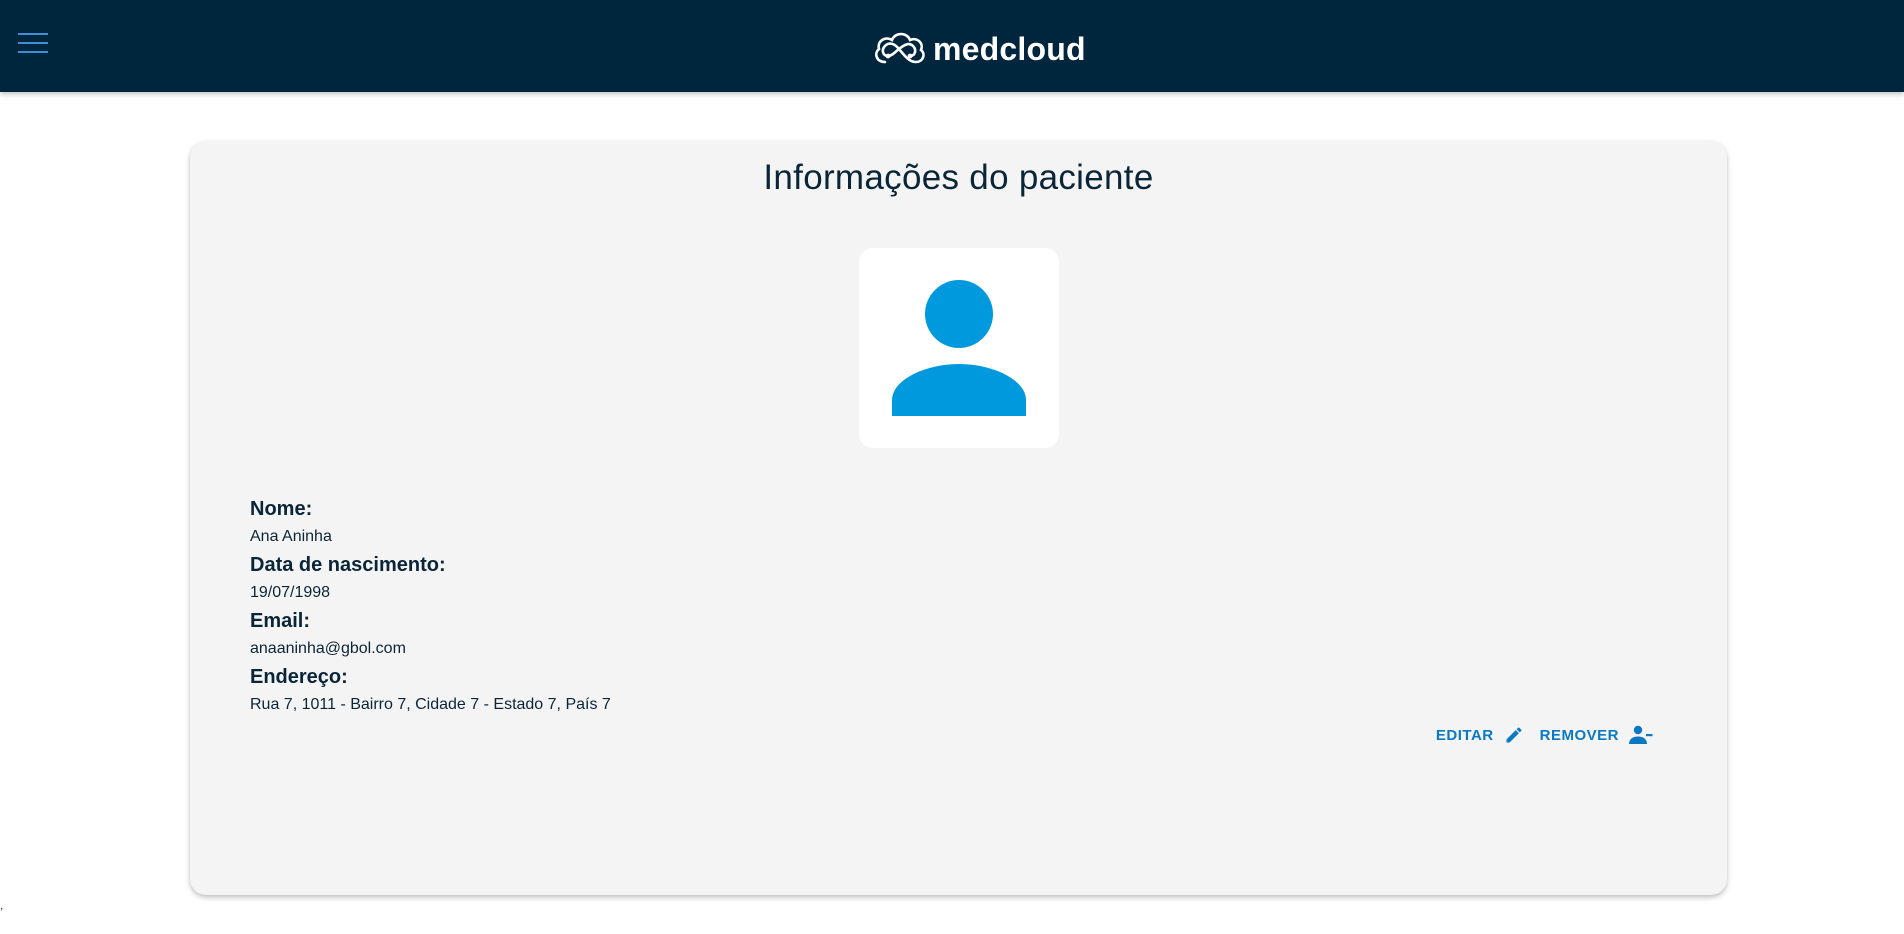 Image resolution: width=1904 pixels, height=934 pixels. What do you see at coordinates (2, 905) in the screenshot?
I see `stray-comma: ,` at bounding box center [2, 905].